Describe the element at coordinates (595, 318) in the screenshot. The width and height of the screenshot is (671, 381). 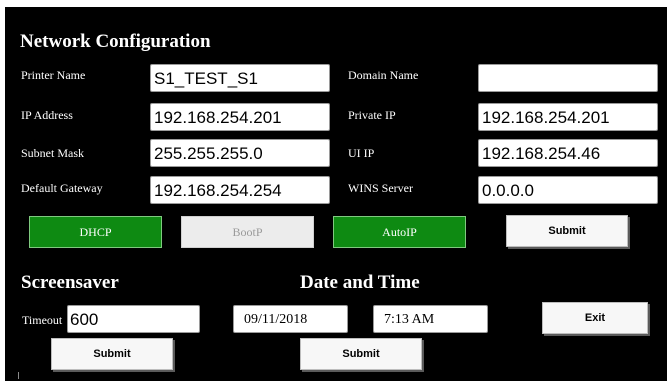
I see `exit-button: Exit` at that location.